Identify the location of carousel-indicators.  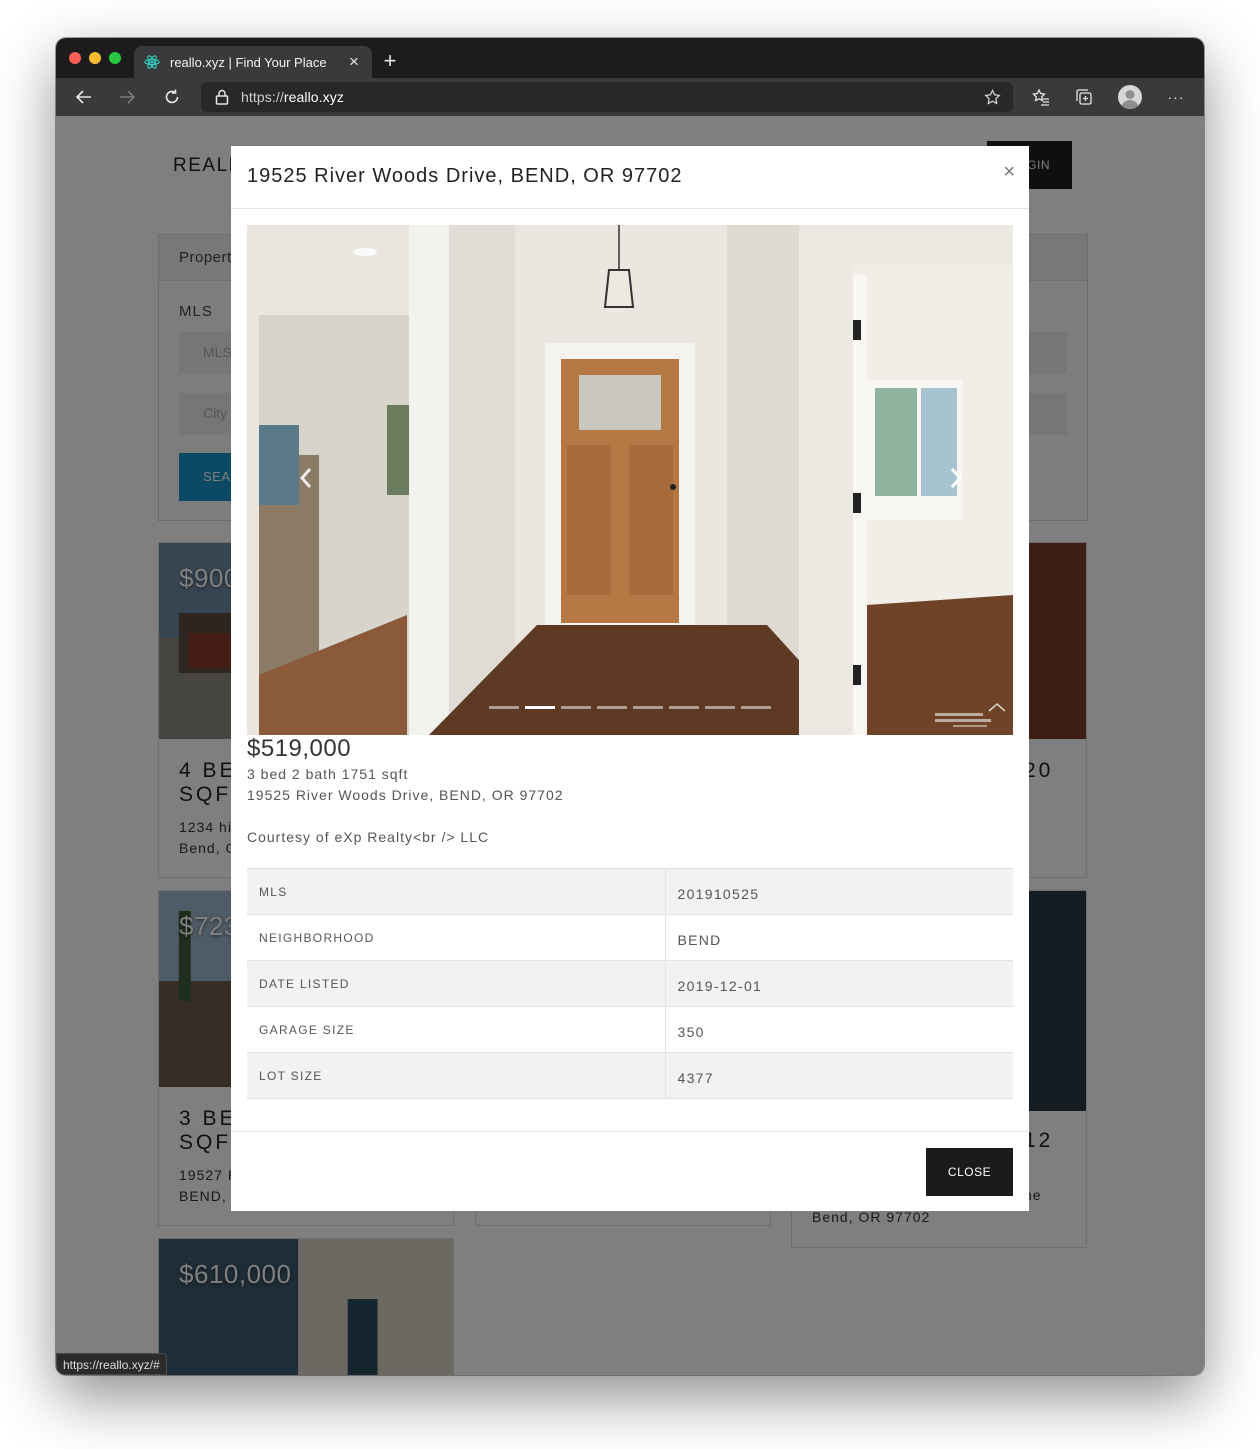
(630, 707).